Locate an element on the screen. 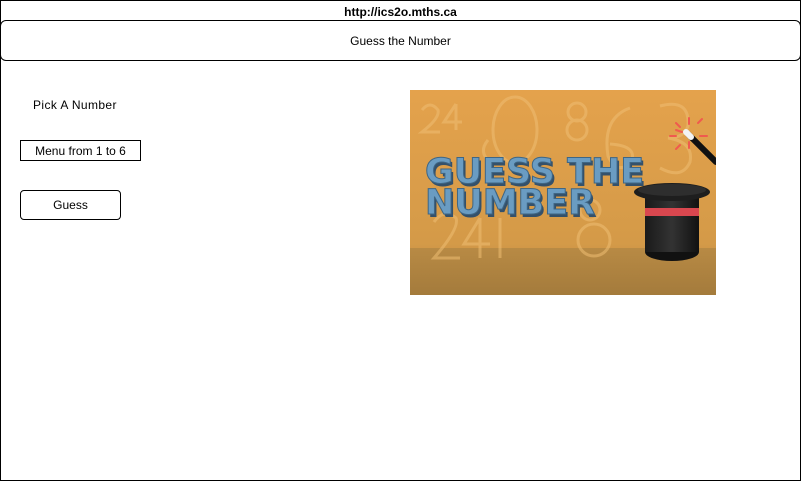 Image resolution: width=801 pixels, height=481 pixels. header-bar: Guess the Number is located at coordinates (400, 40).